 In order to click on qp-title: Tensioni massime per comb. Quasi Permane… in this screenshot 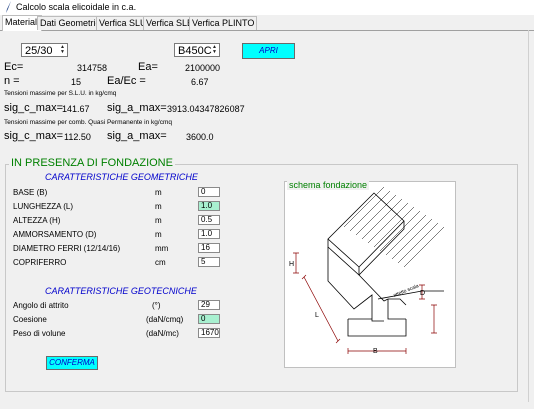, I will do `click(88, 122)`.